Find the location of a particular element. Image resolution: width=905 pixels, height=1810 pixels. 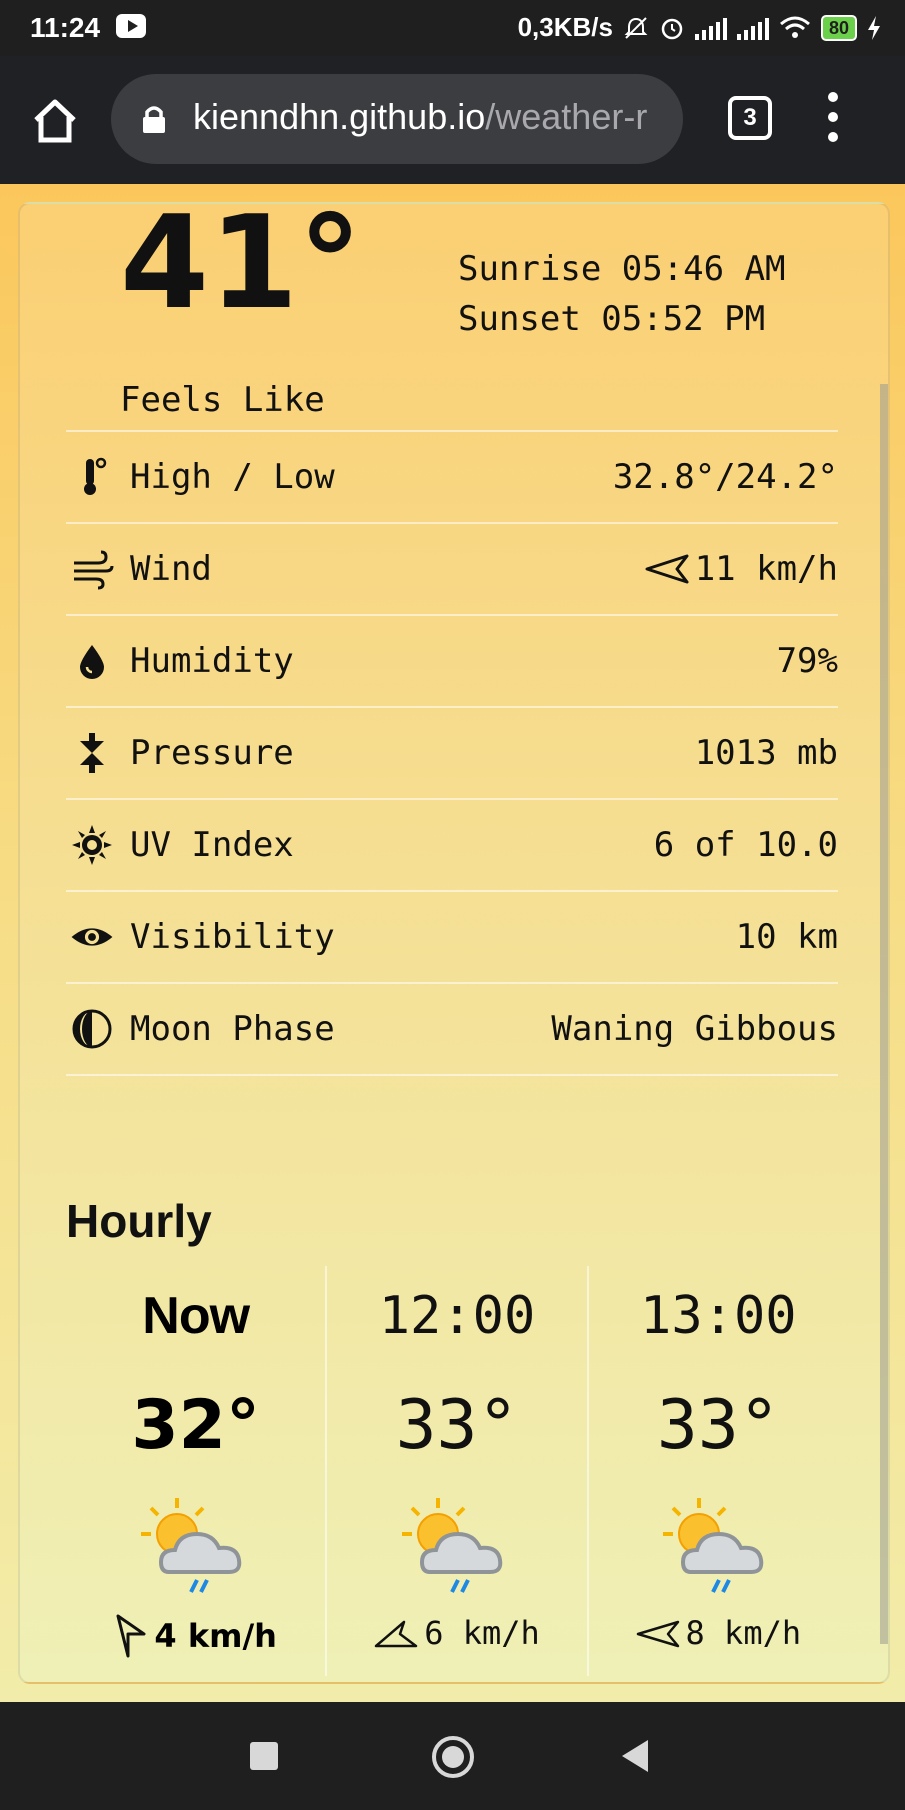

hour-time: 13:00 is located at coordinates (718, 1316).